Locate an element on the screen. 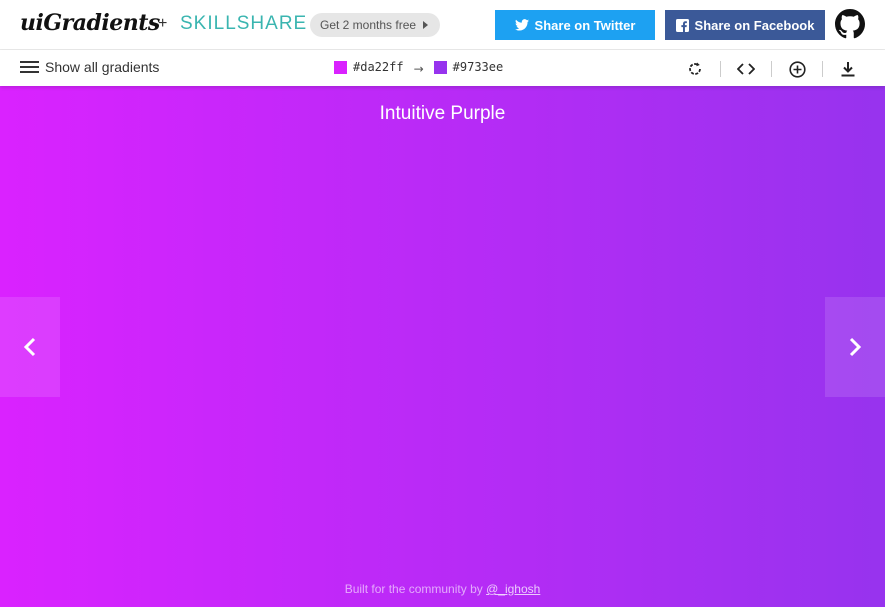  share-facebook-button: Share on Facebook is located at coordinates (745, 25).